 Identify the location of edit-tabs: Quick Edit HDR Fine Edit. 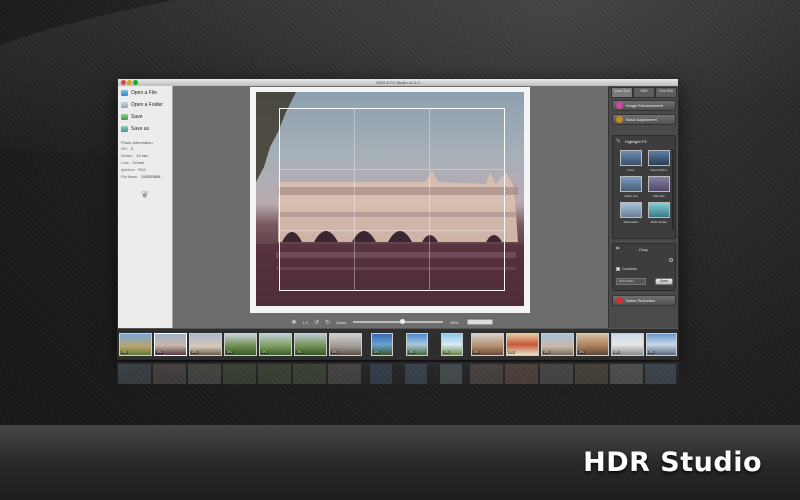
(644, 92).